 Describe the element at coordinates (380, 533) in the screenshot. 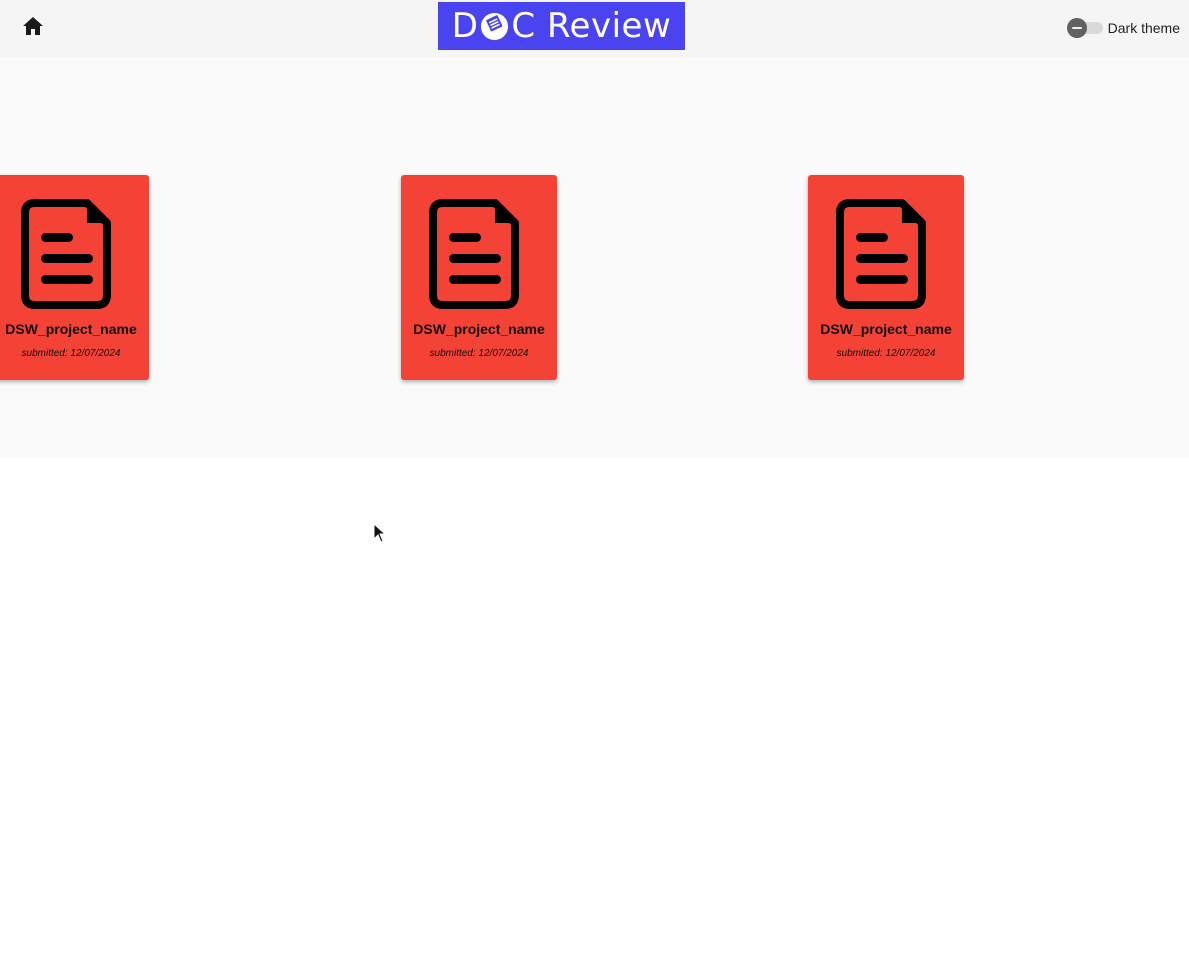

I see `mouse-cursor-icon` at that location.